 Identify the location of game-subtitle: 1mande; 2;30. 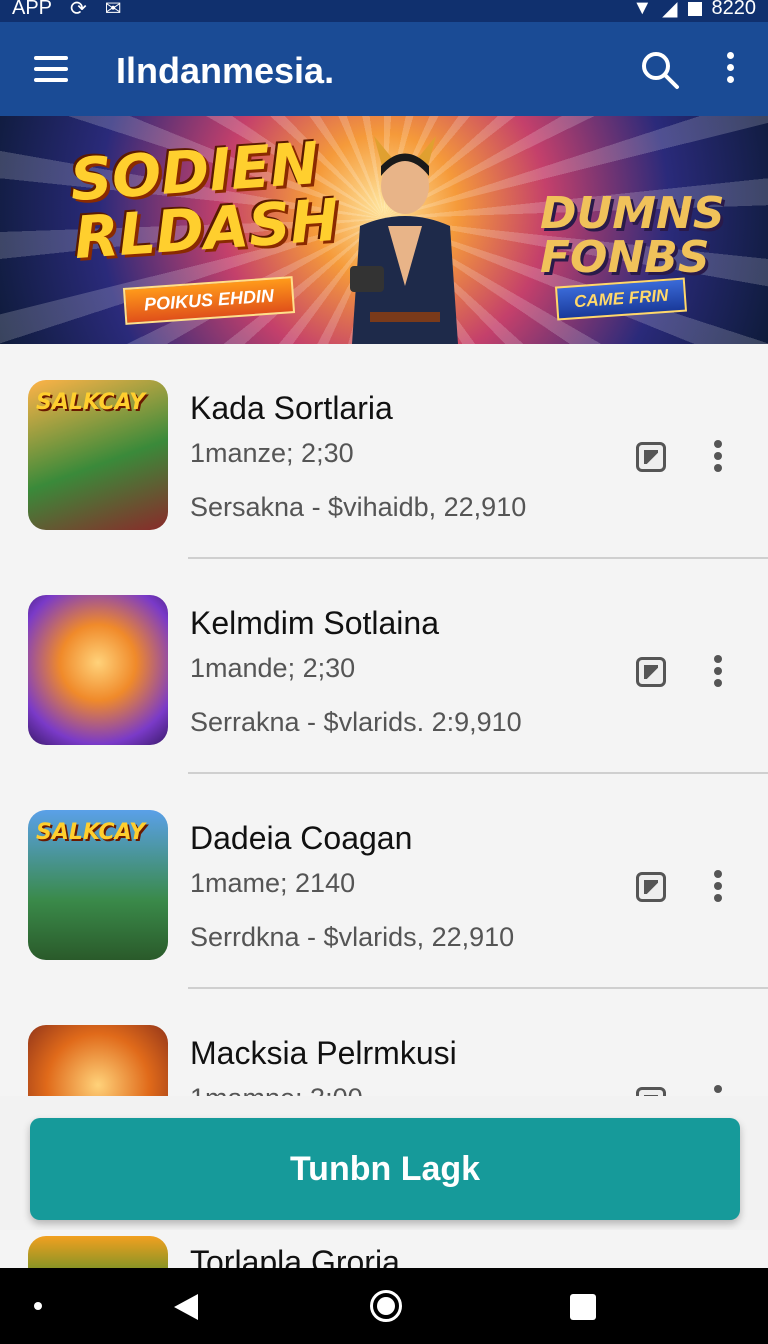
(273, 668).